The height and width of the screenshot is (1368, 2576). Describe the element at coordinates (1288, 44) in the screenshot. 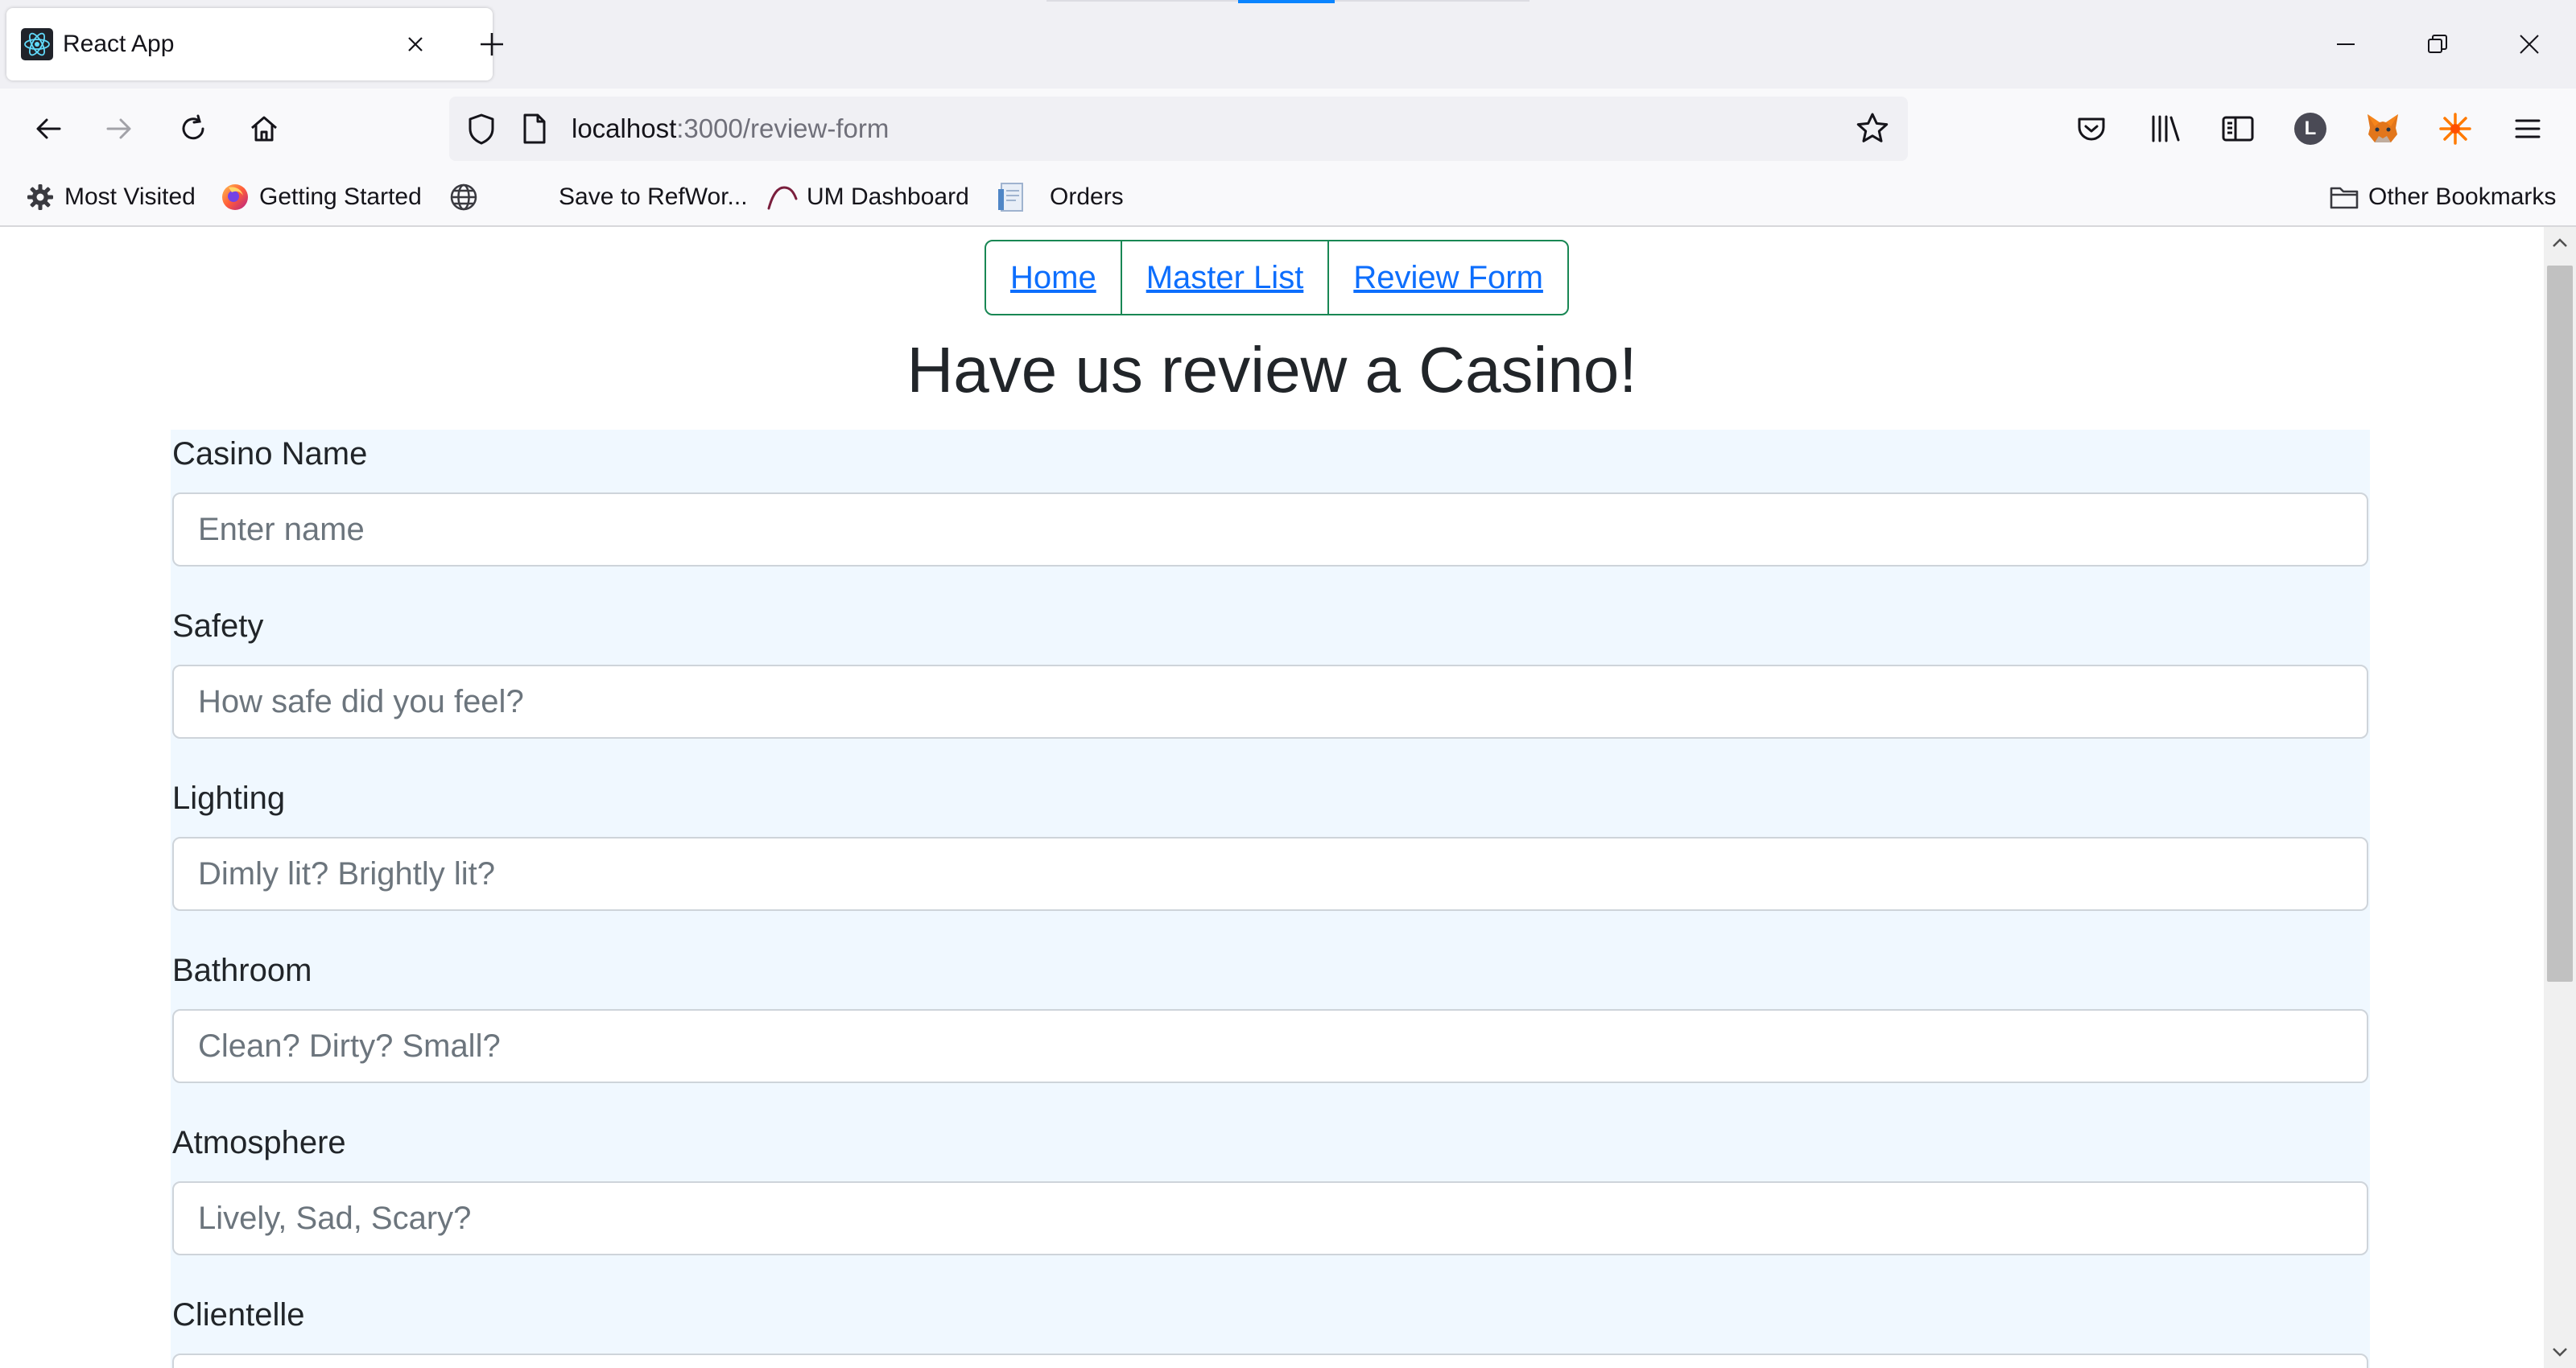

I see `tab-strip: React App` at that location.